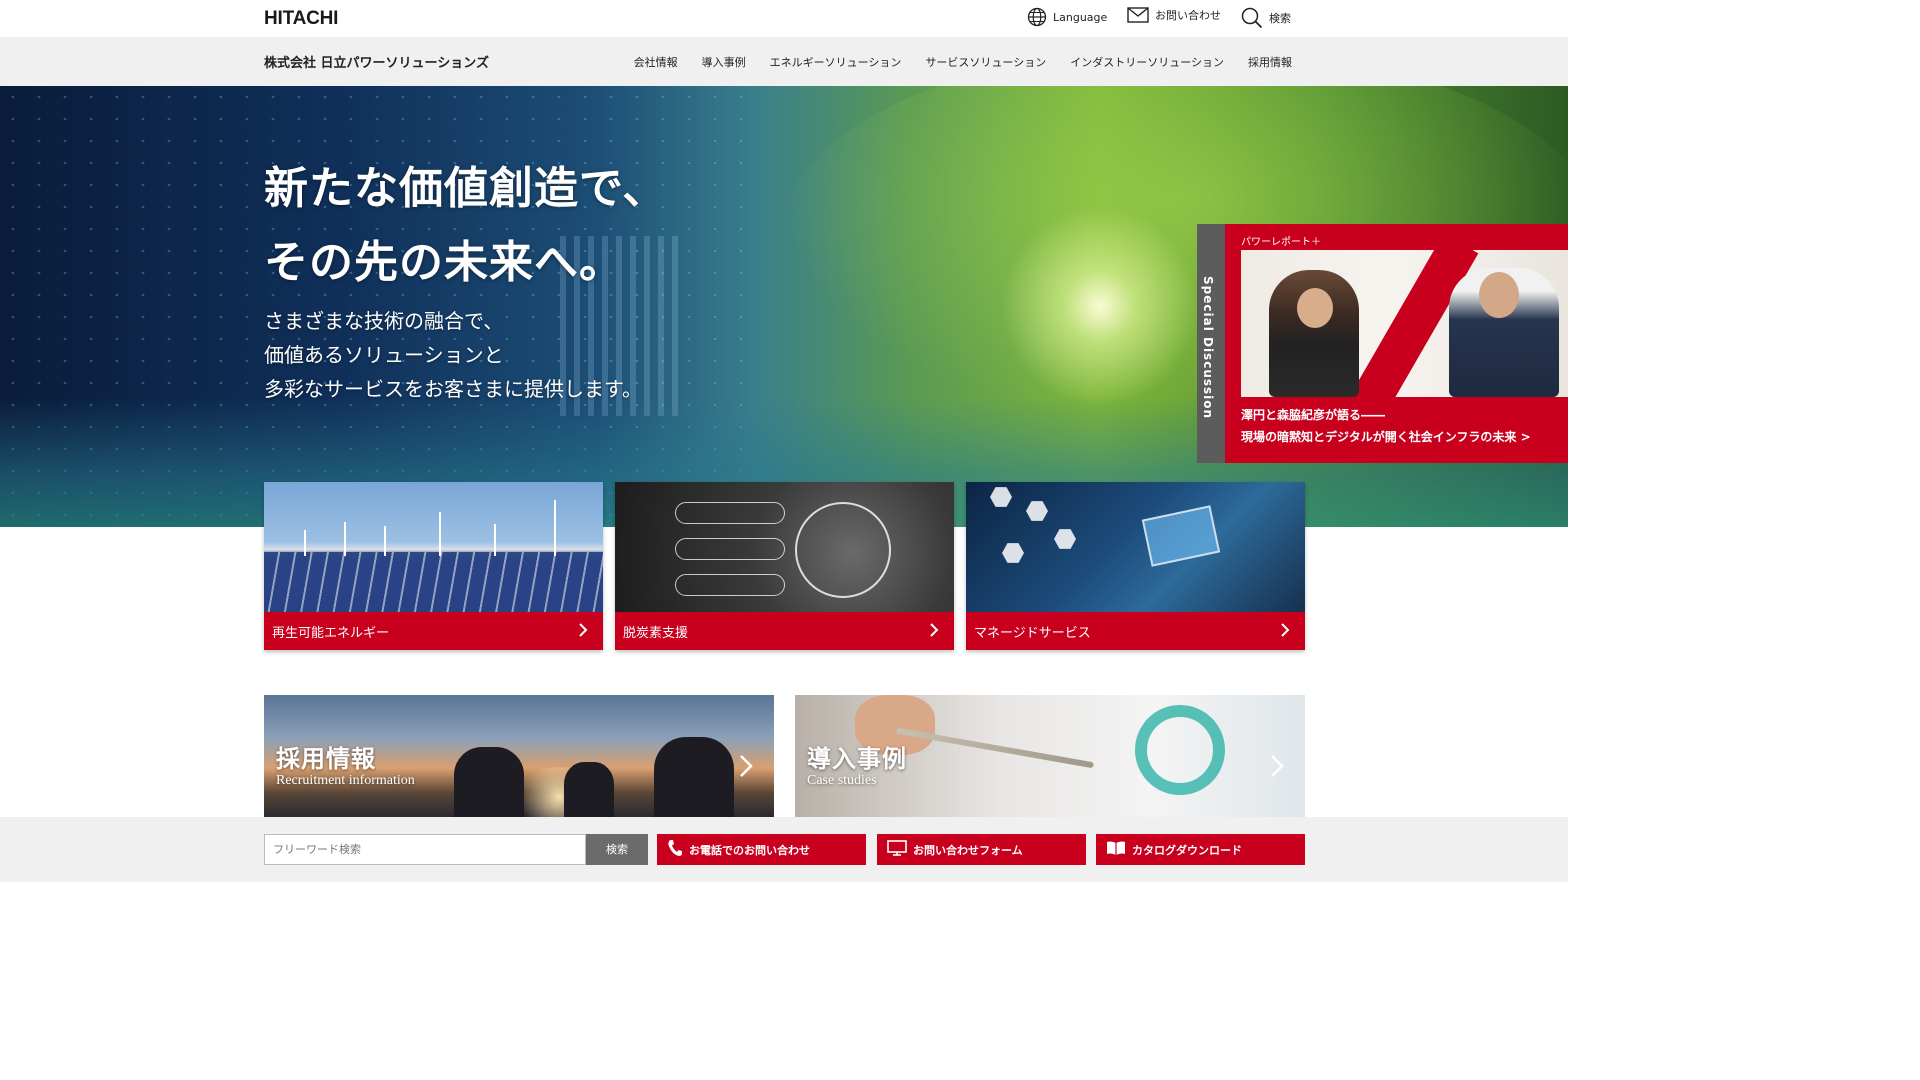 This screenshot has width=1920, height=1080. What do you see at coordinates (1208, 348) in the screenshot?
I see `special-discussion-label: Special Discussion` at bounding box center [1208, 348].